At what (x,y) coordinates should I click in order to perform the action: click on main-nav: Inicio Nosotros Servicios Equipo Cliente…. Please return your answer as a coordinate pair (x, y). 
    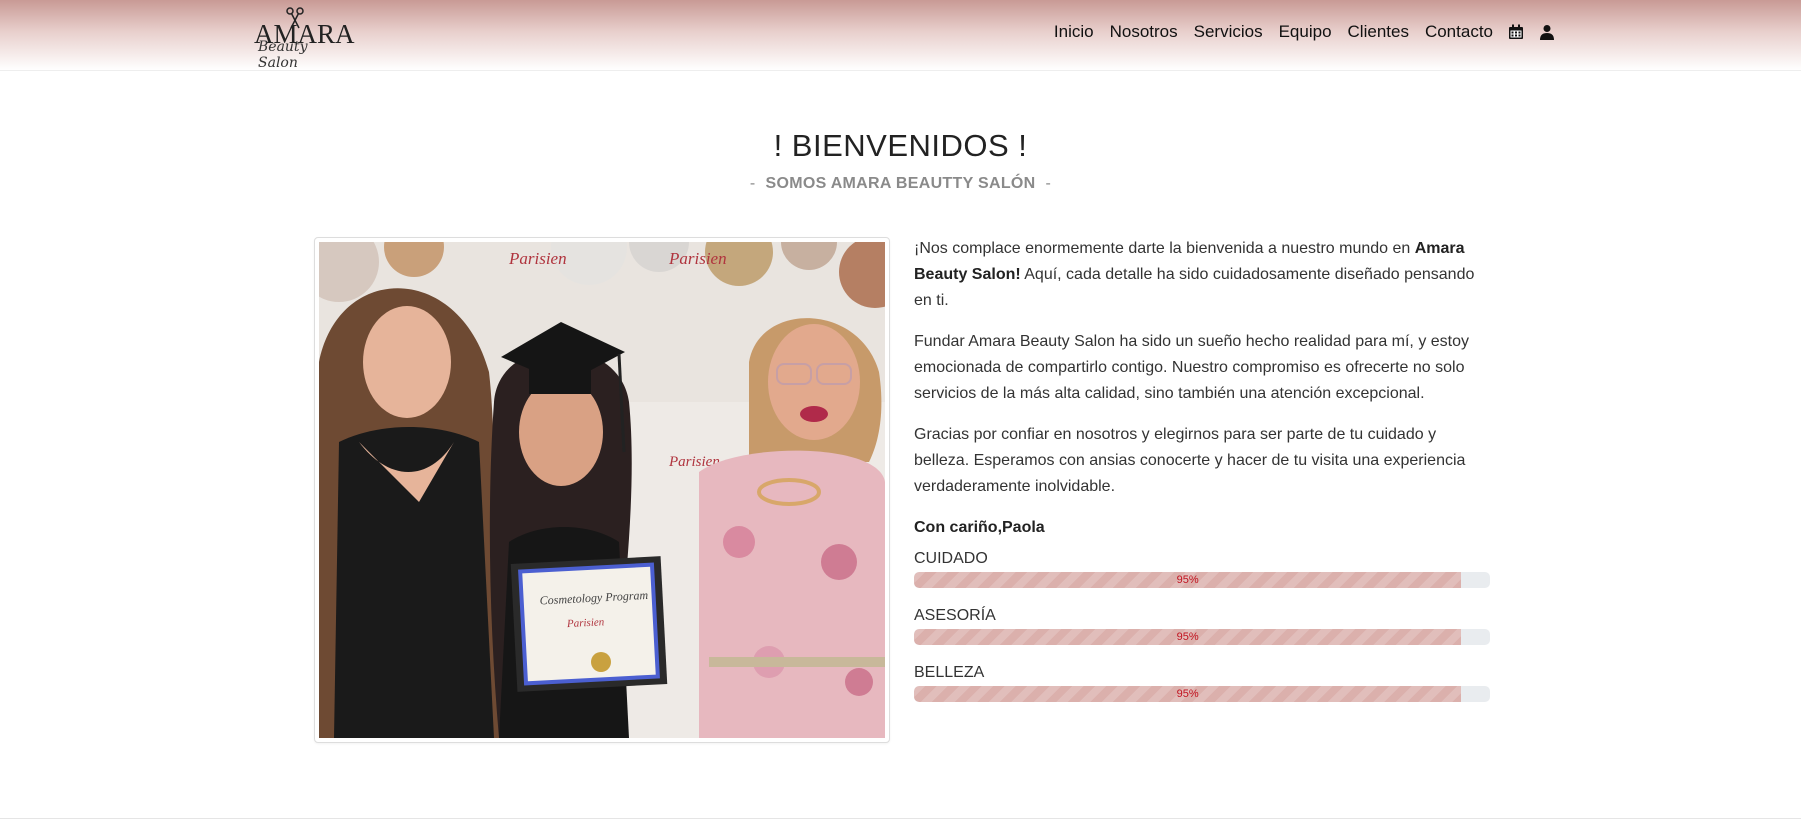
    Looking at the image, I should click on (1296, 32).